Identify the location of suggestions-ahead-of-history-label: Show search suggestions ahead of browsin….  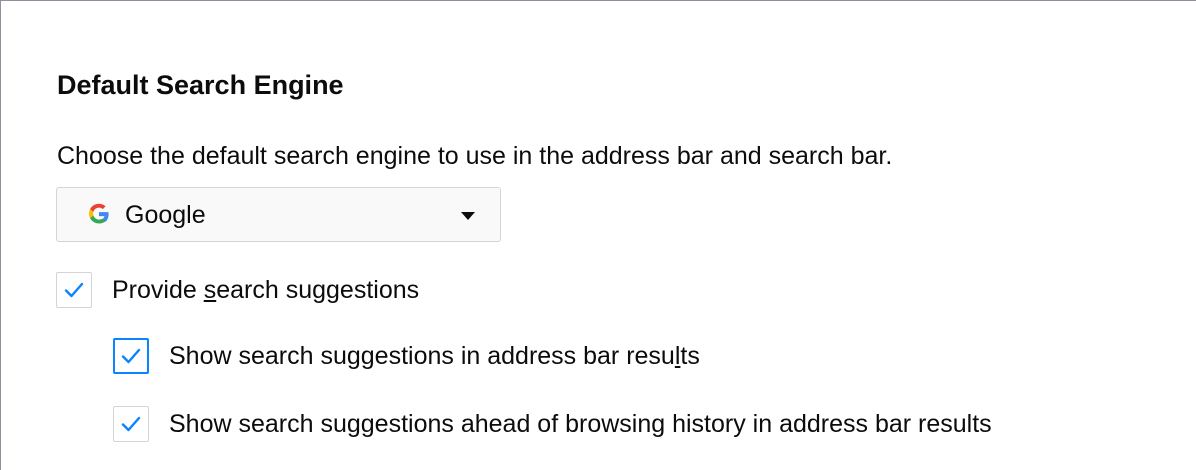
(580, 424).